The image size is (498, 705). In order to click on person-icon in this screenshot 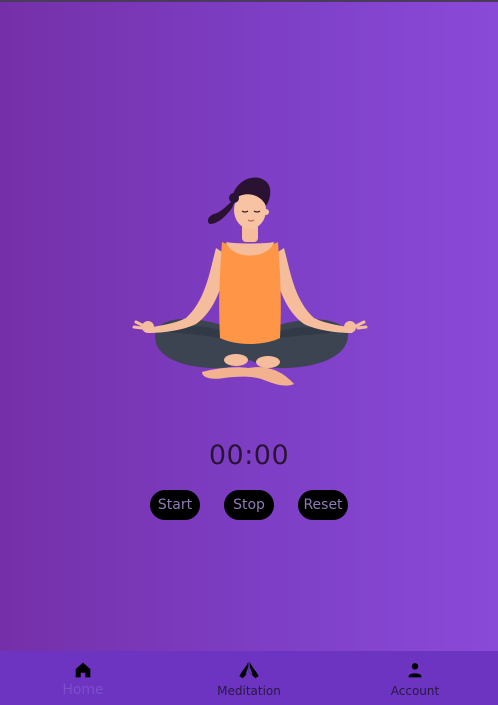, I will do `click(415, 670)`.